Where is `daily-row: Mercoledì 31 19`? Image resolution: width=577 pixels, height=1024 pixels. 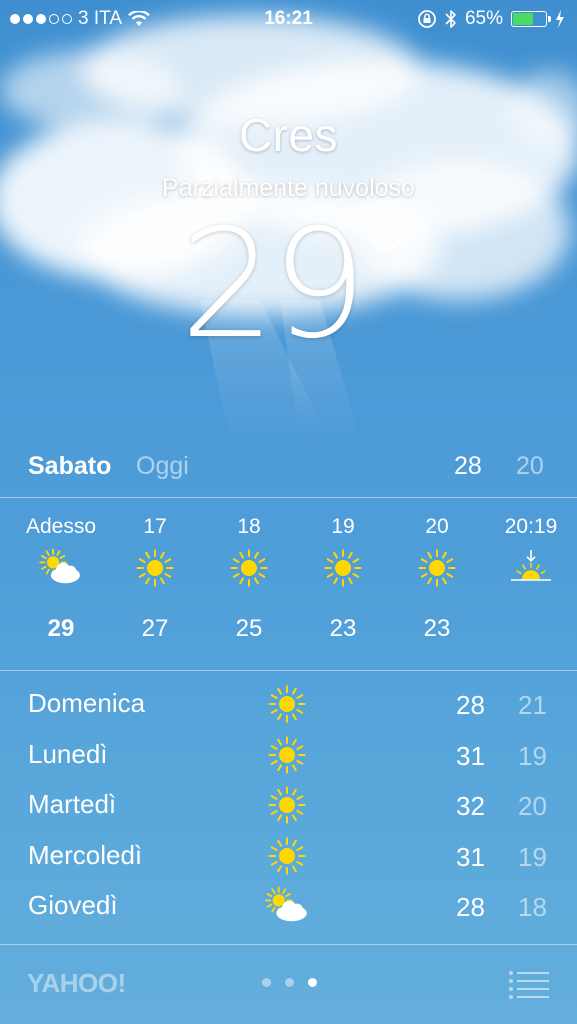 daily-row: Mercoledì 31 19 is located at coordinates (288, 859).